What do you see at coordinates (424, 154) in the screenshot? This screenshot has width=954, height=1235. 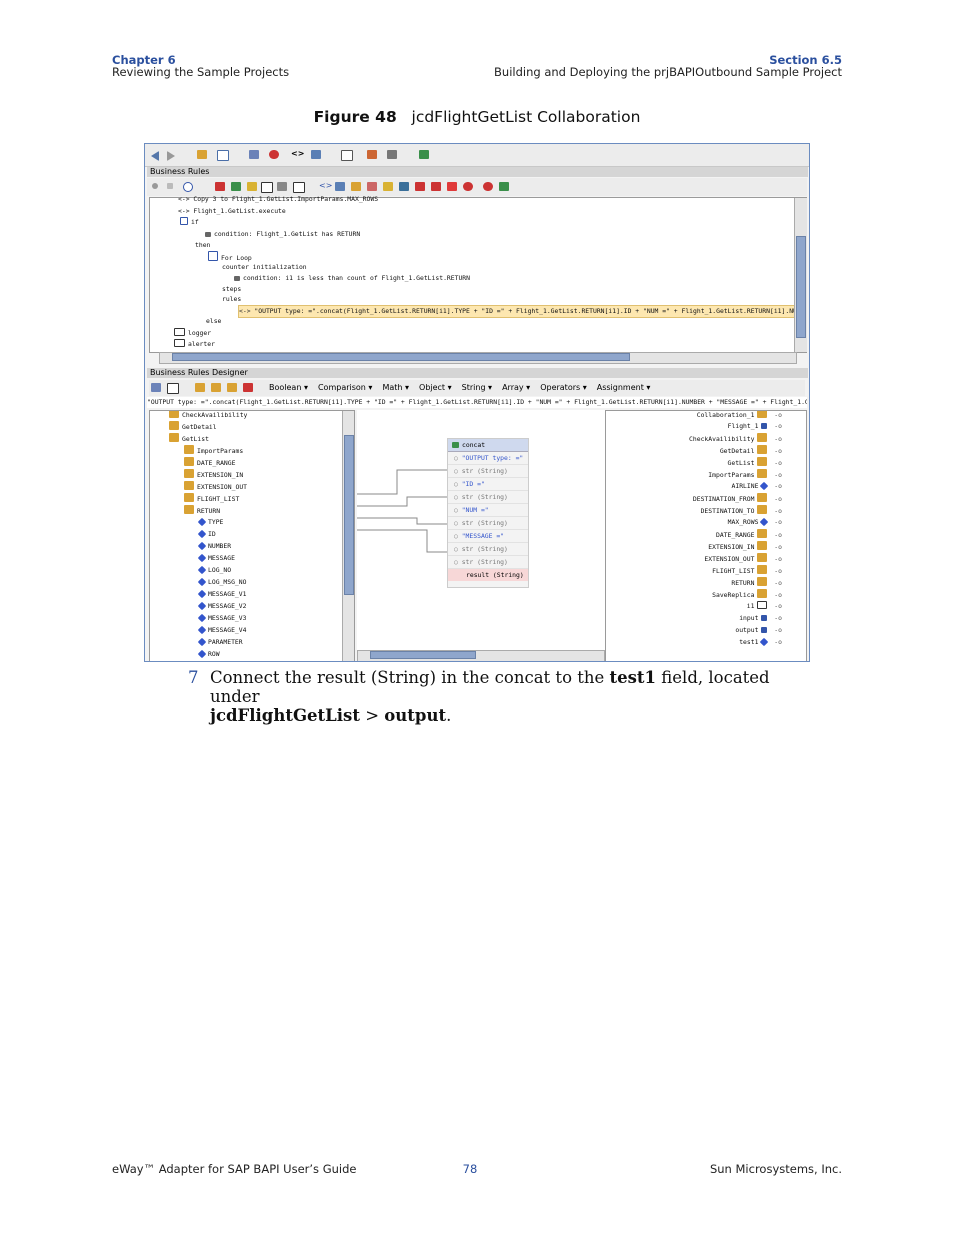 I see `import-icon` at bounding box center [424, 154].